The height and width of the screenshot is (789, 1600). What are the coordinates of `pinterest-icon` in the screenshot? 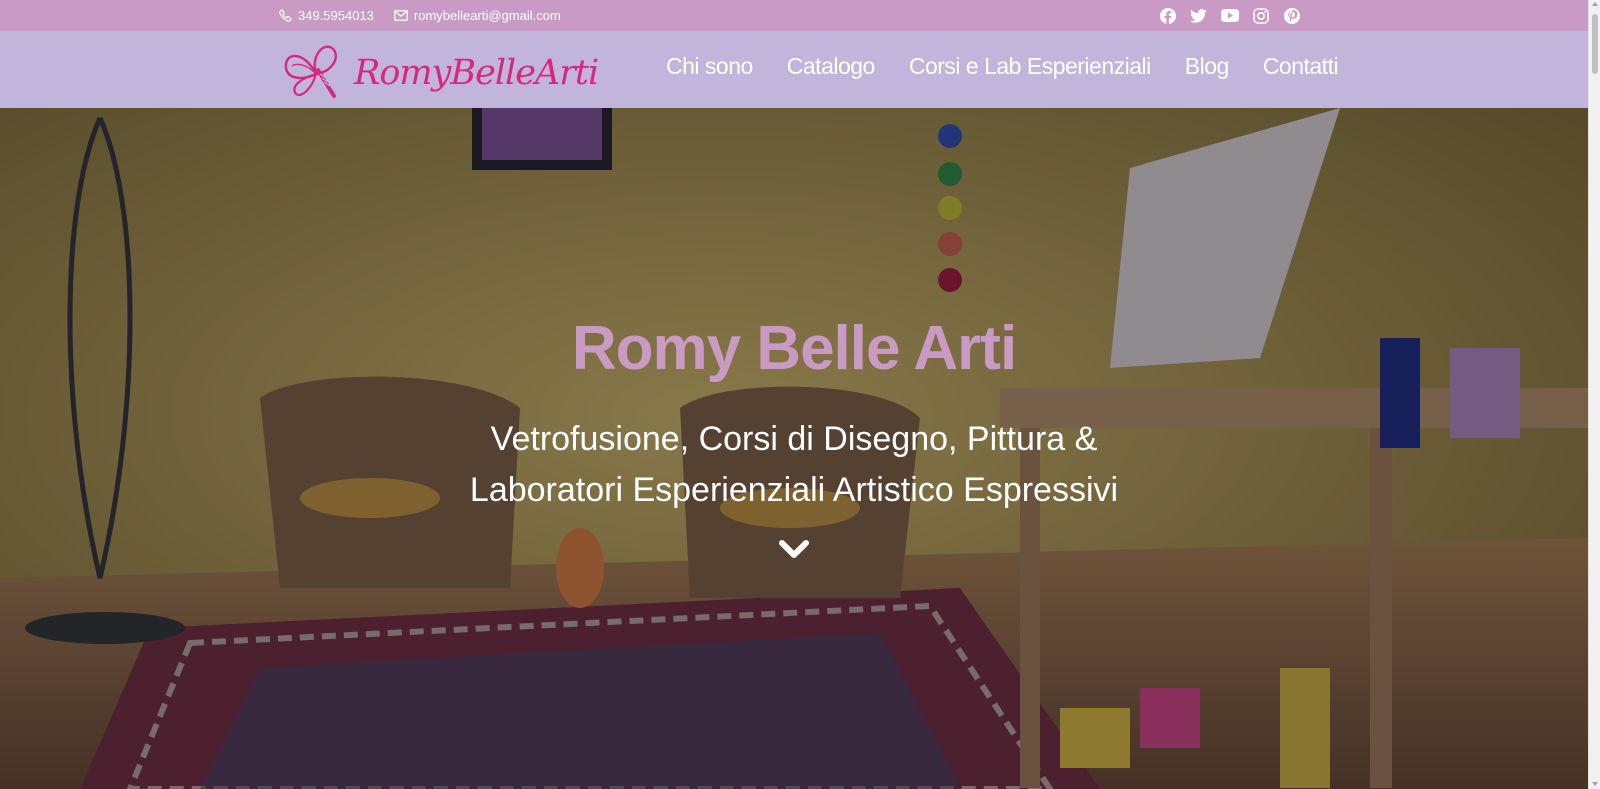 It's located at (1291, 15).